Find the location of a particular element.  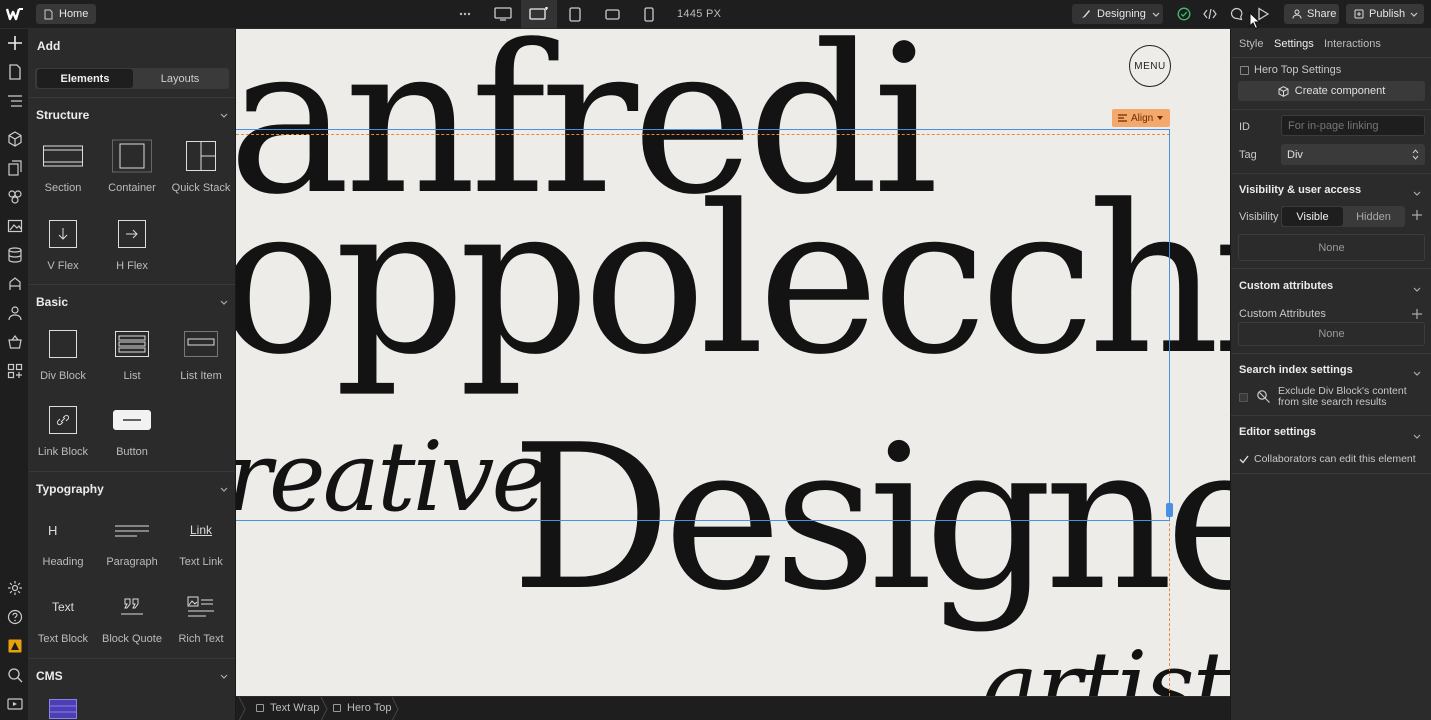

comments-icon is located at coordinates (1237, 14).